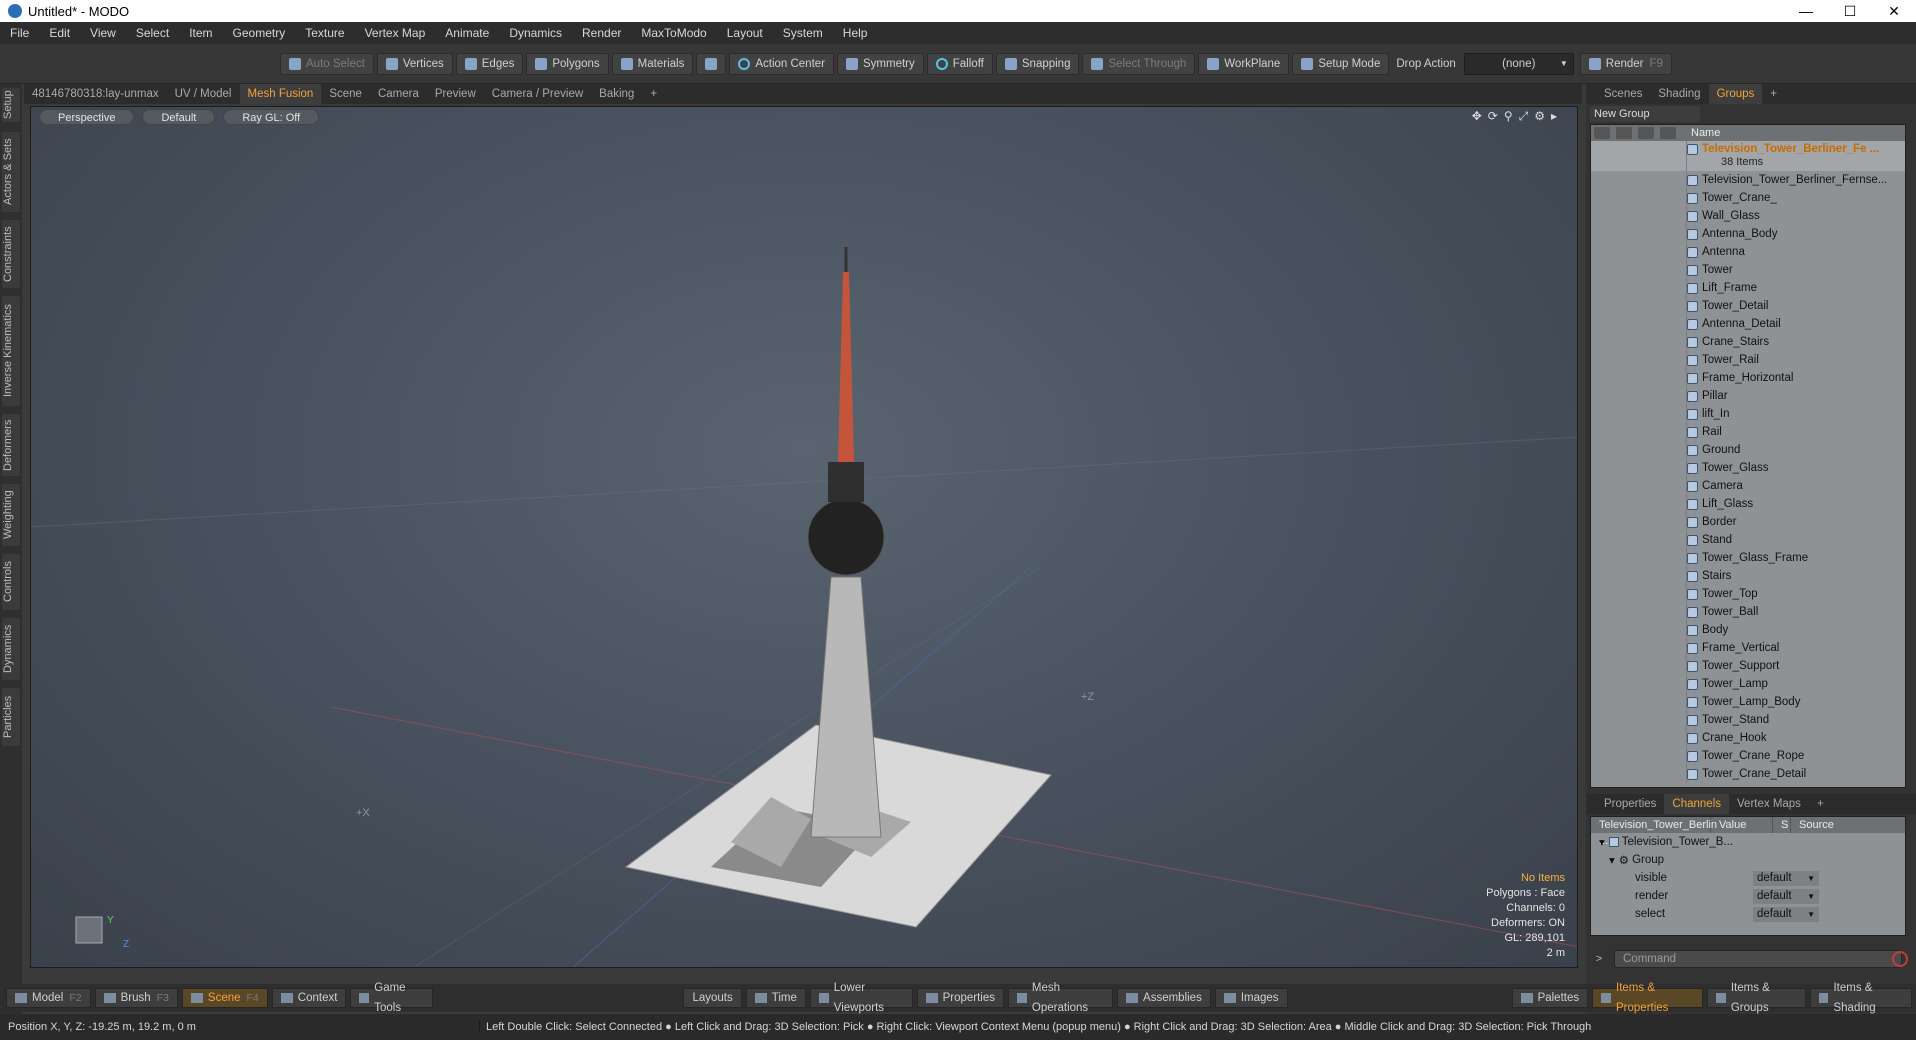 This screenshot has height=1040, width=1916. Describe the element at coordinates (1850, 11) in the screenshot. I see `maximize-button: ☐` at that location.